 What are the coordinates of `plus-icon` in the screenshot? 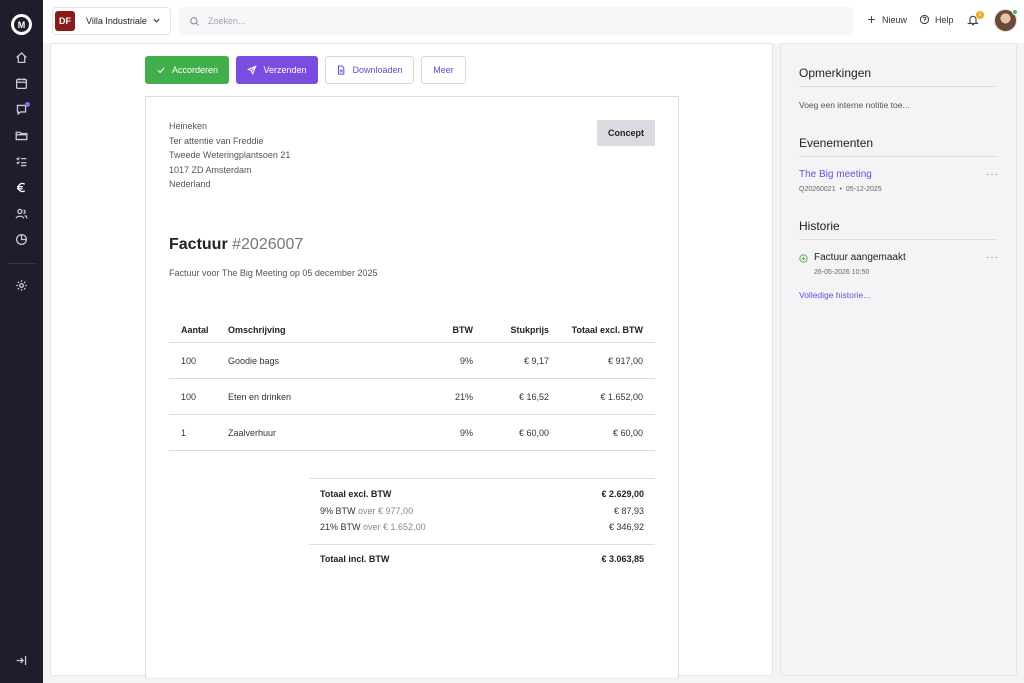 It's located at (871, 19).